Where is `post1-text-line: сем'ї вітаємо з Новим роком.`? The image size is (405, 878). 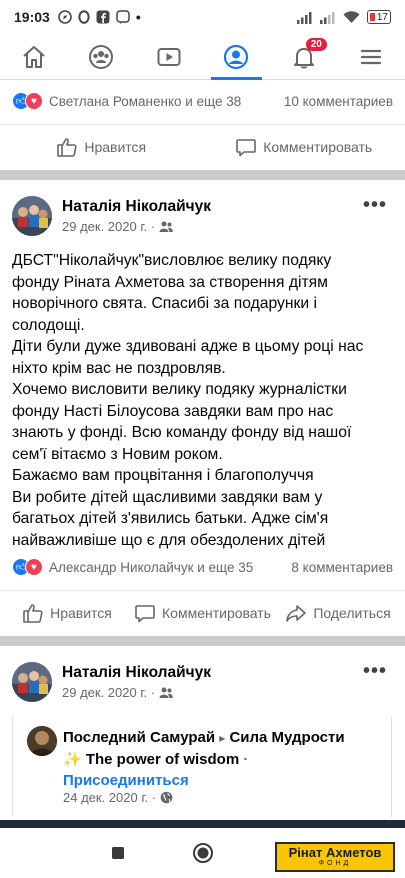 post1-text-line: сем'ї вітаємо з Новим роком. is located at coordinates (117, 454).